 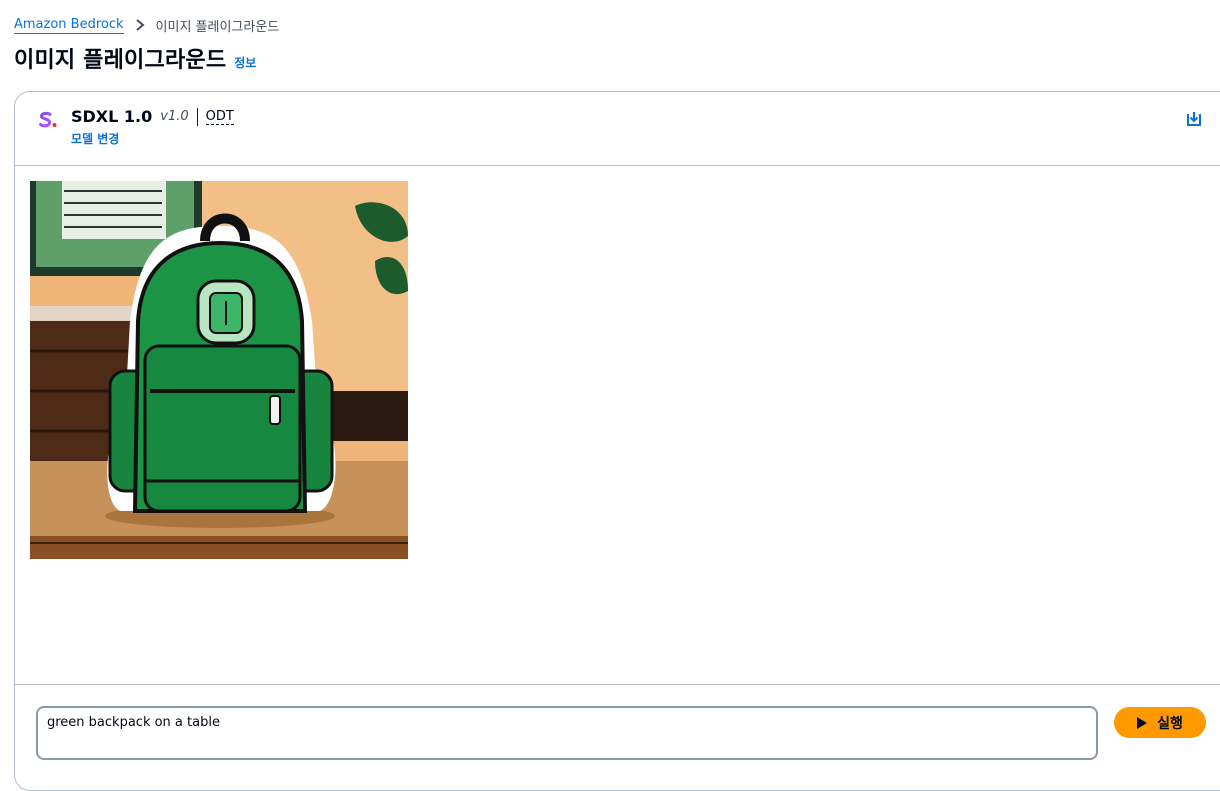 I want to click on download-icon, so click(x=1194, y=119).